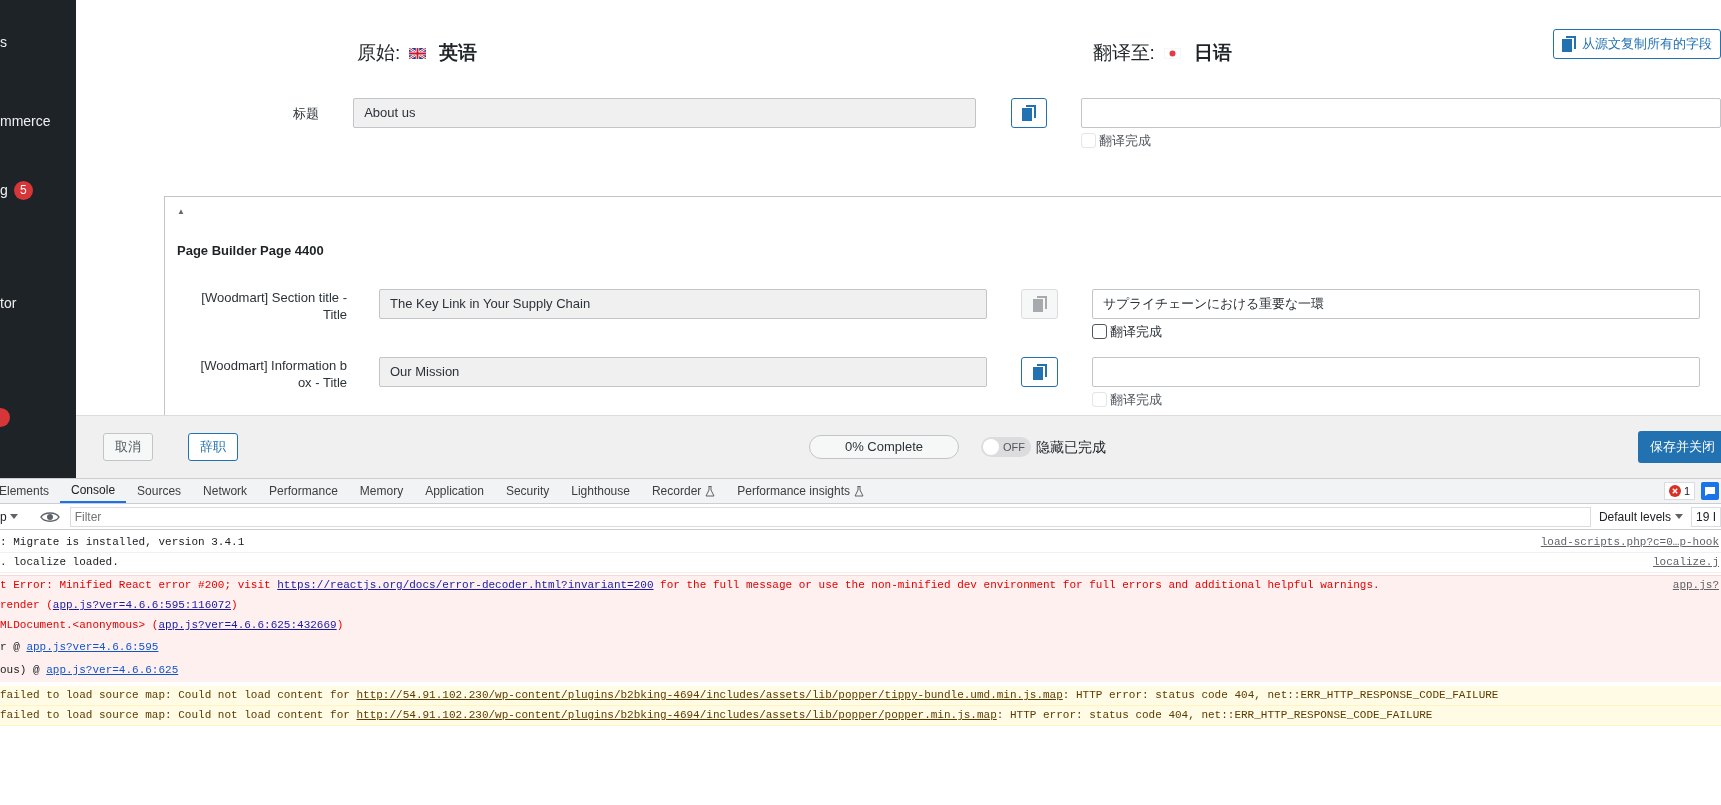 The height and width of the screenshot is (805, 1721). What do you see at coordinates (273, 305) in the screenshot?
I see `field-label: [Woodmart] Section title - Title` at bounding box center [273, 305].